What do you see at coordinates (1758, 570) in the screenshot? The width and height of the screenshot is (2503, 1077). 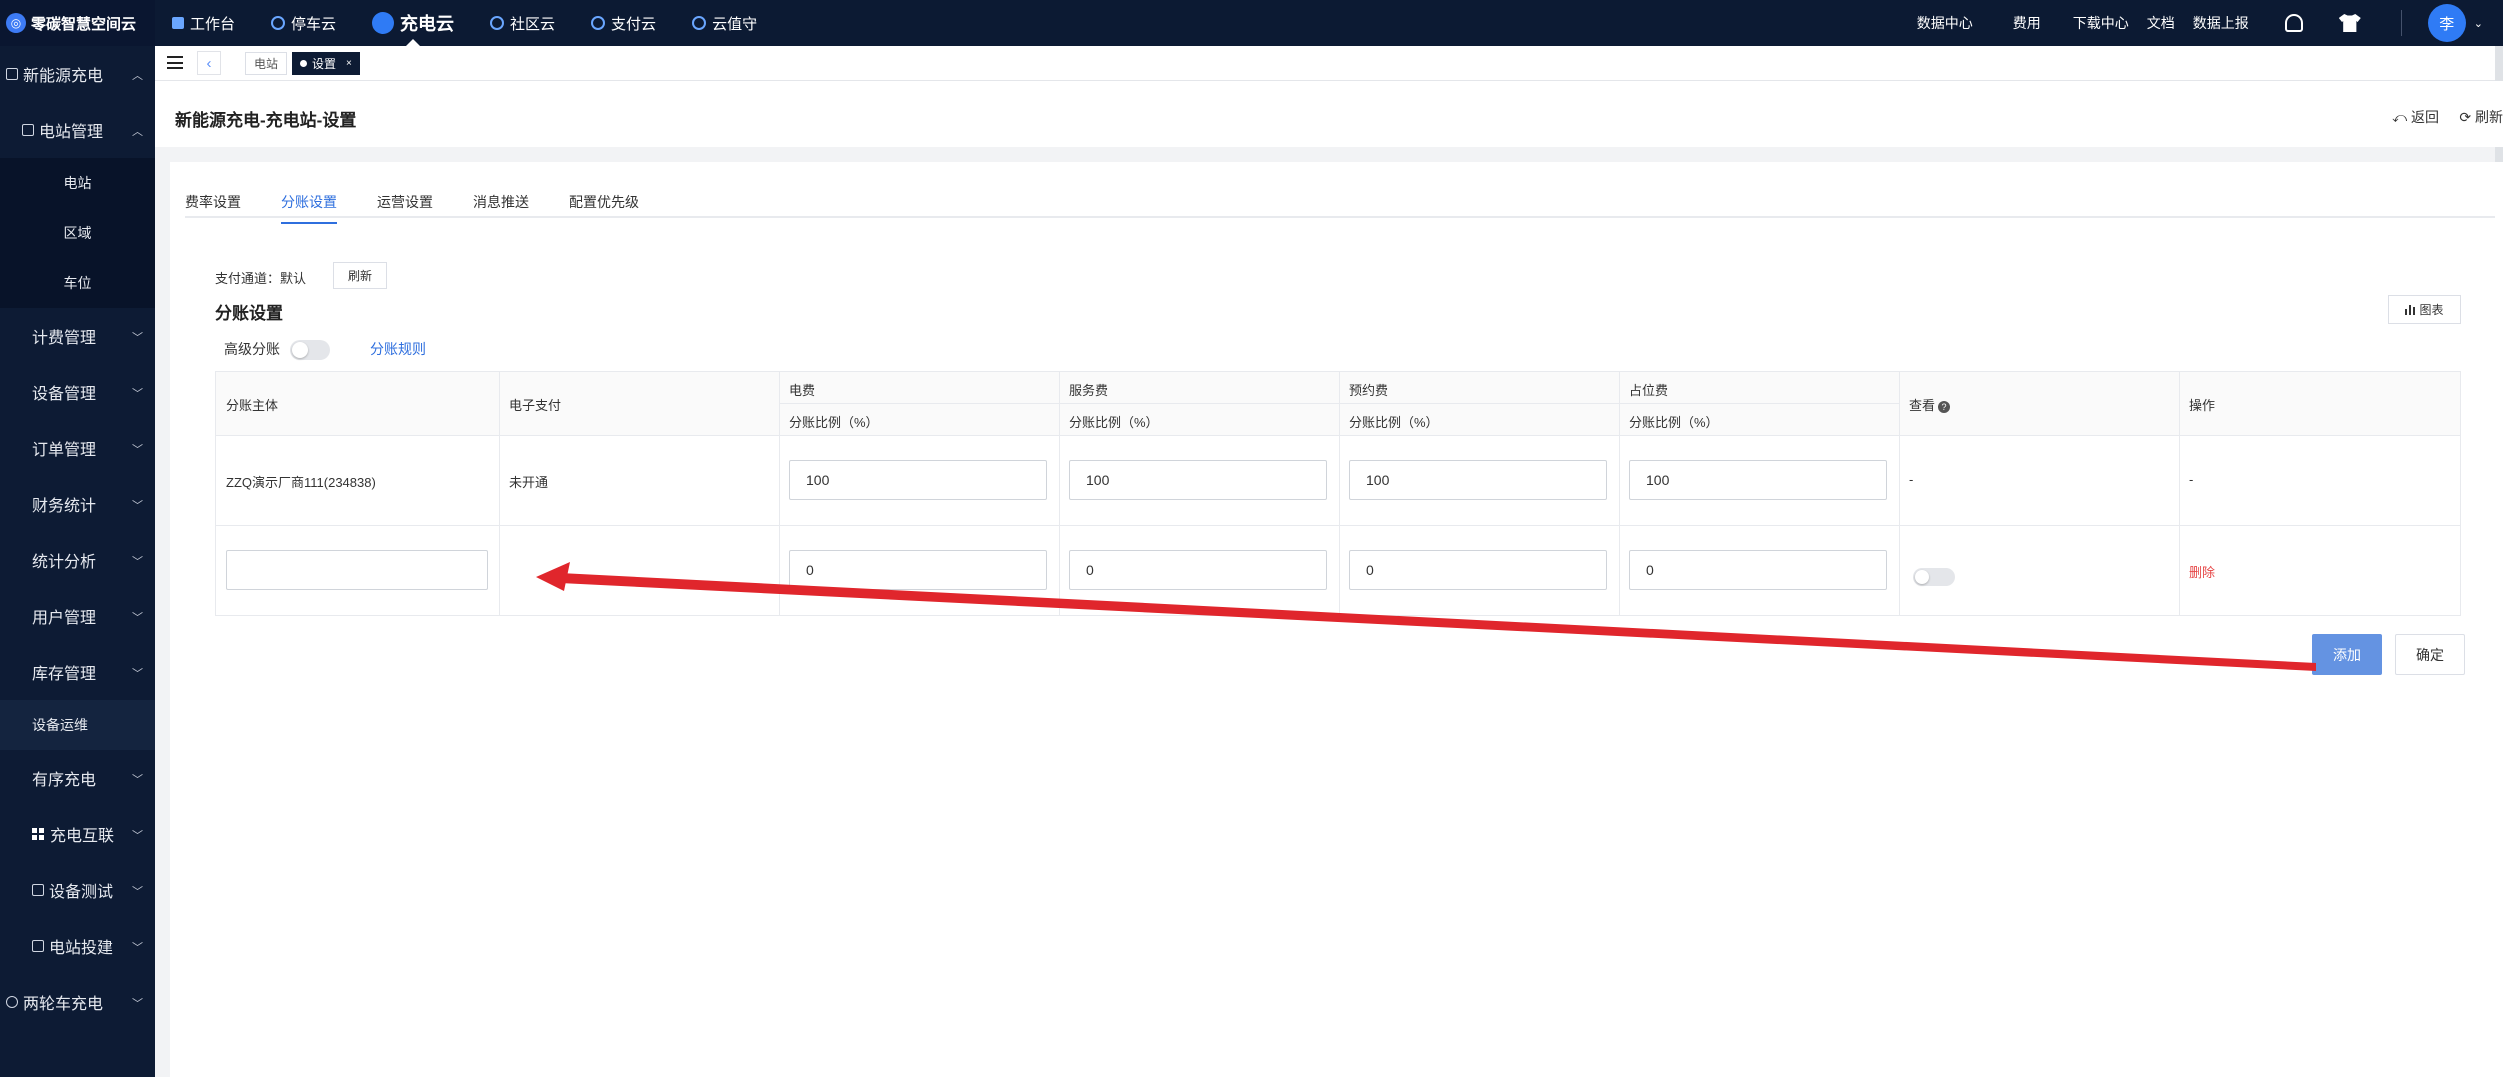 I see `row2-occupancy-input: 0` at bounding box center [1758, 570].